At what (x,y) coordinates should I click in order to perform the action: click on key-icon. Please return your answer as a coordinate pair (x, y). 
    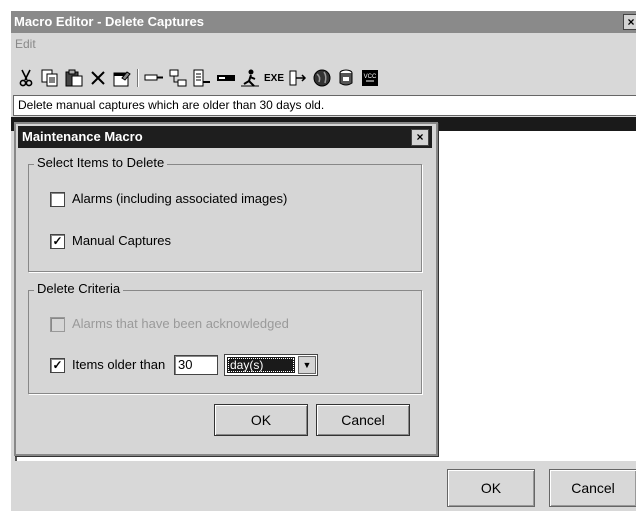
    Looking at the image, I should click on (154, 78).